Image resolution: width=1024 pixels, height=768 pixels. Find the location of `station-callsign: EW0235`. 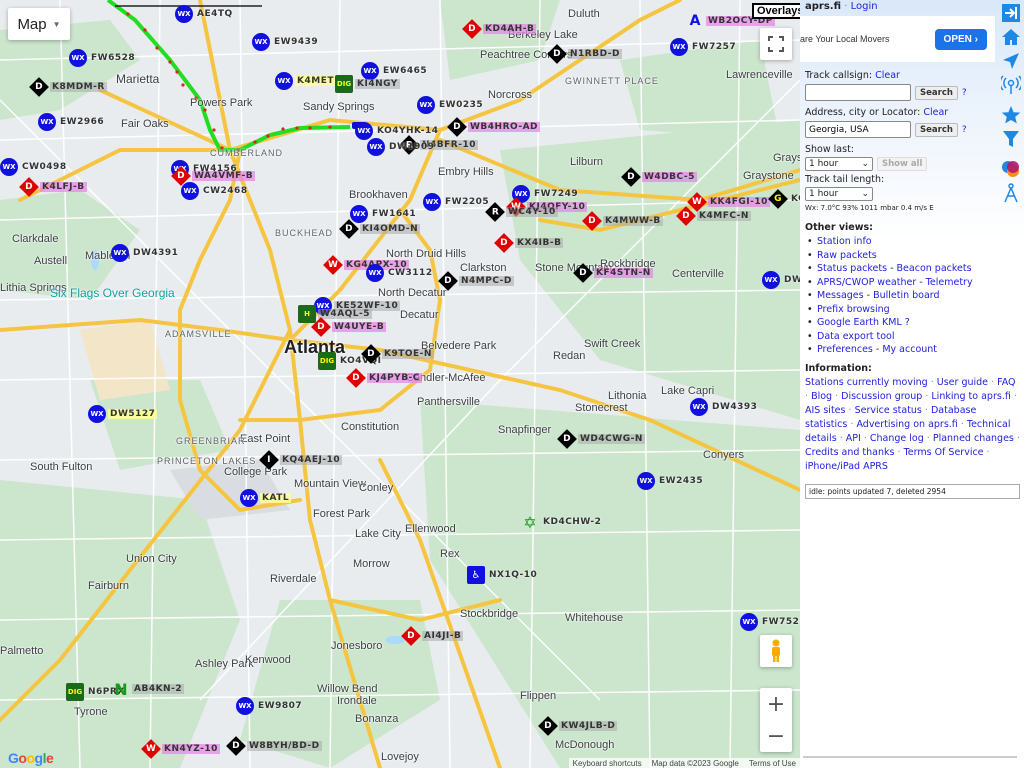

station-callsign: EW0235 is located at coordinates (461, 105).